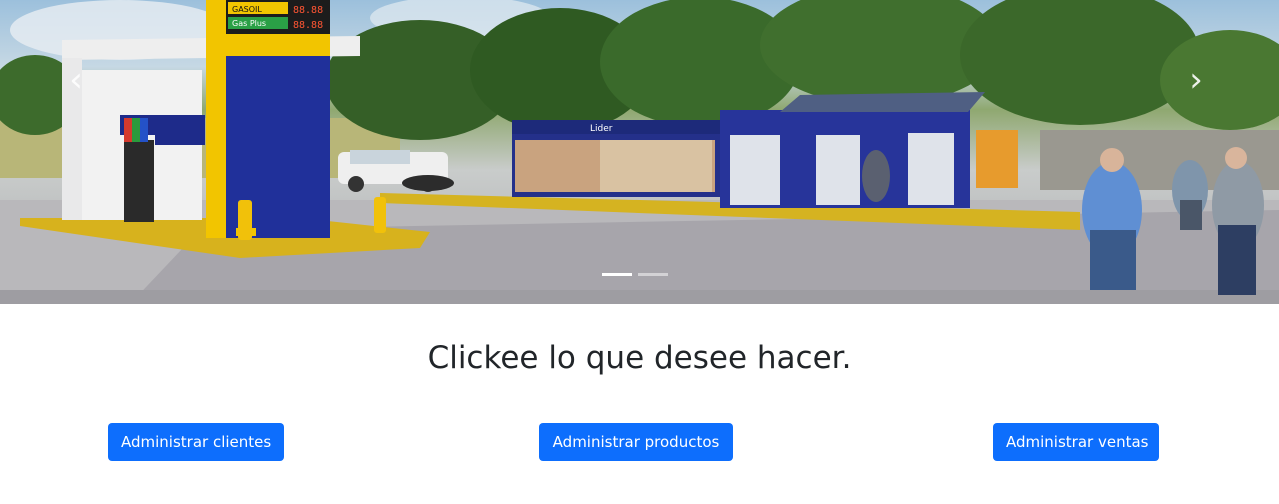 The height and width of the screenshot is (504, 1279). I want to click on carousel-prev-button: ‹, so click(76, 80).